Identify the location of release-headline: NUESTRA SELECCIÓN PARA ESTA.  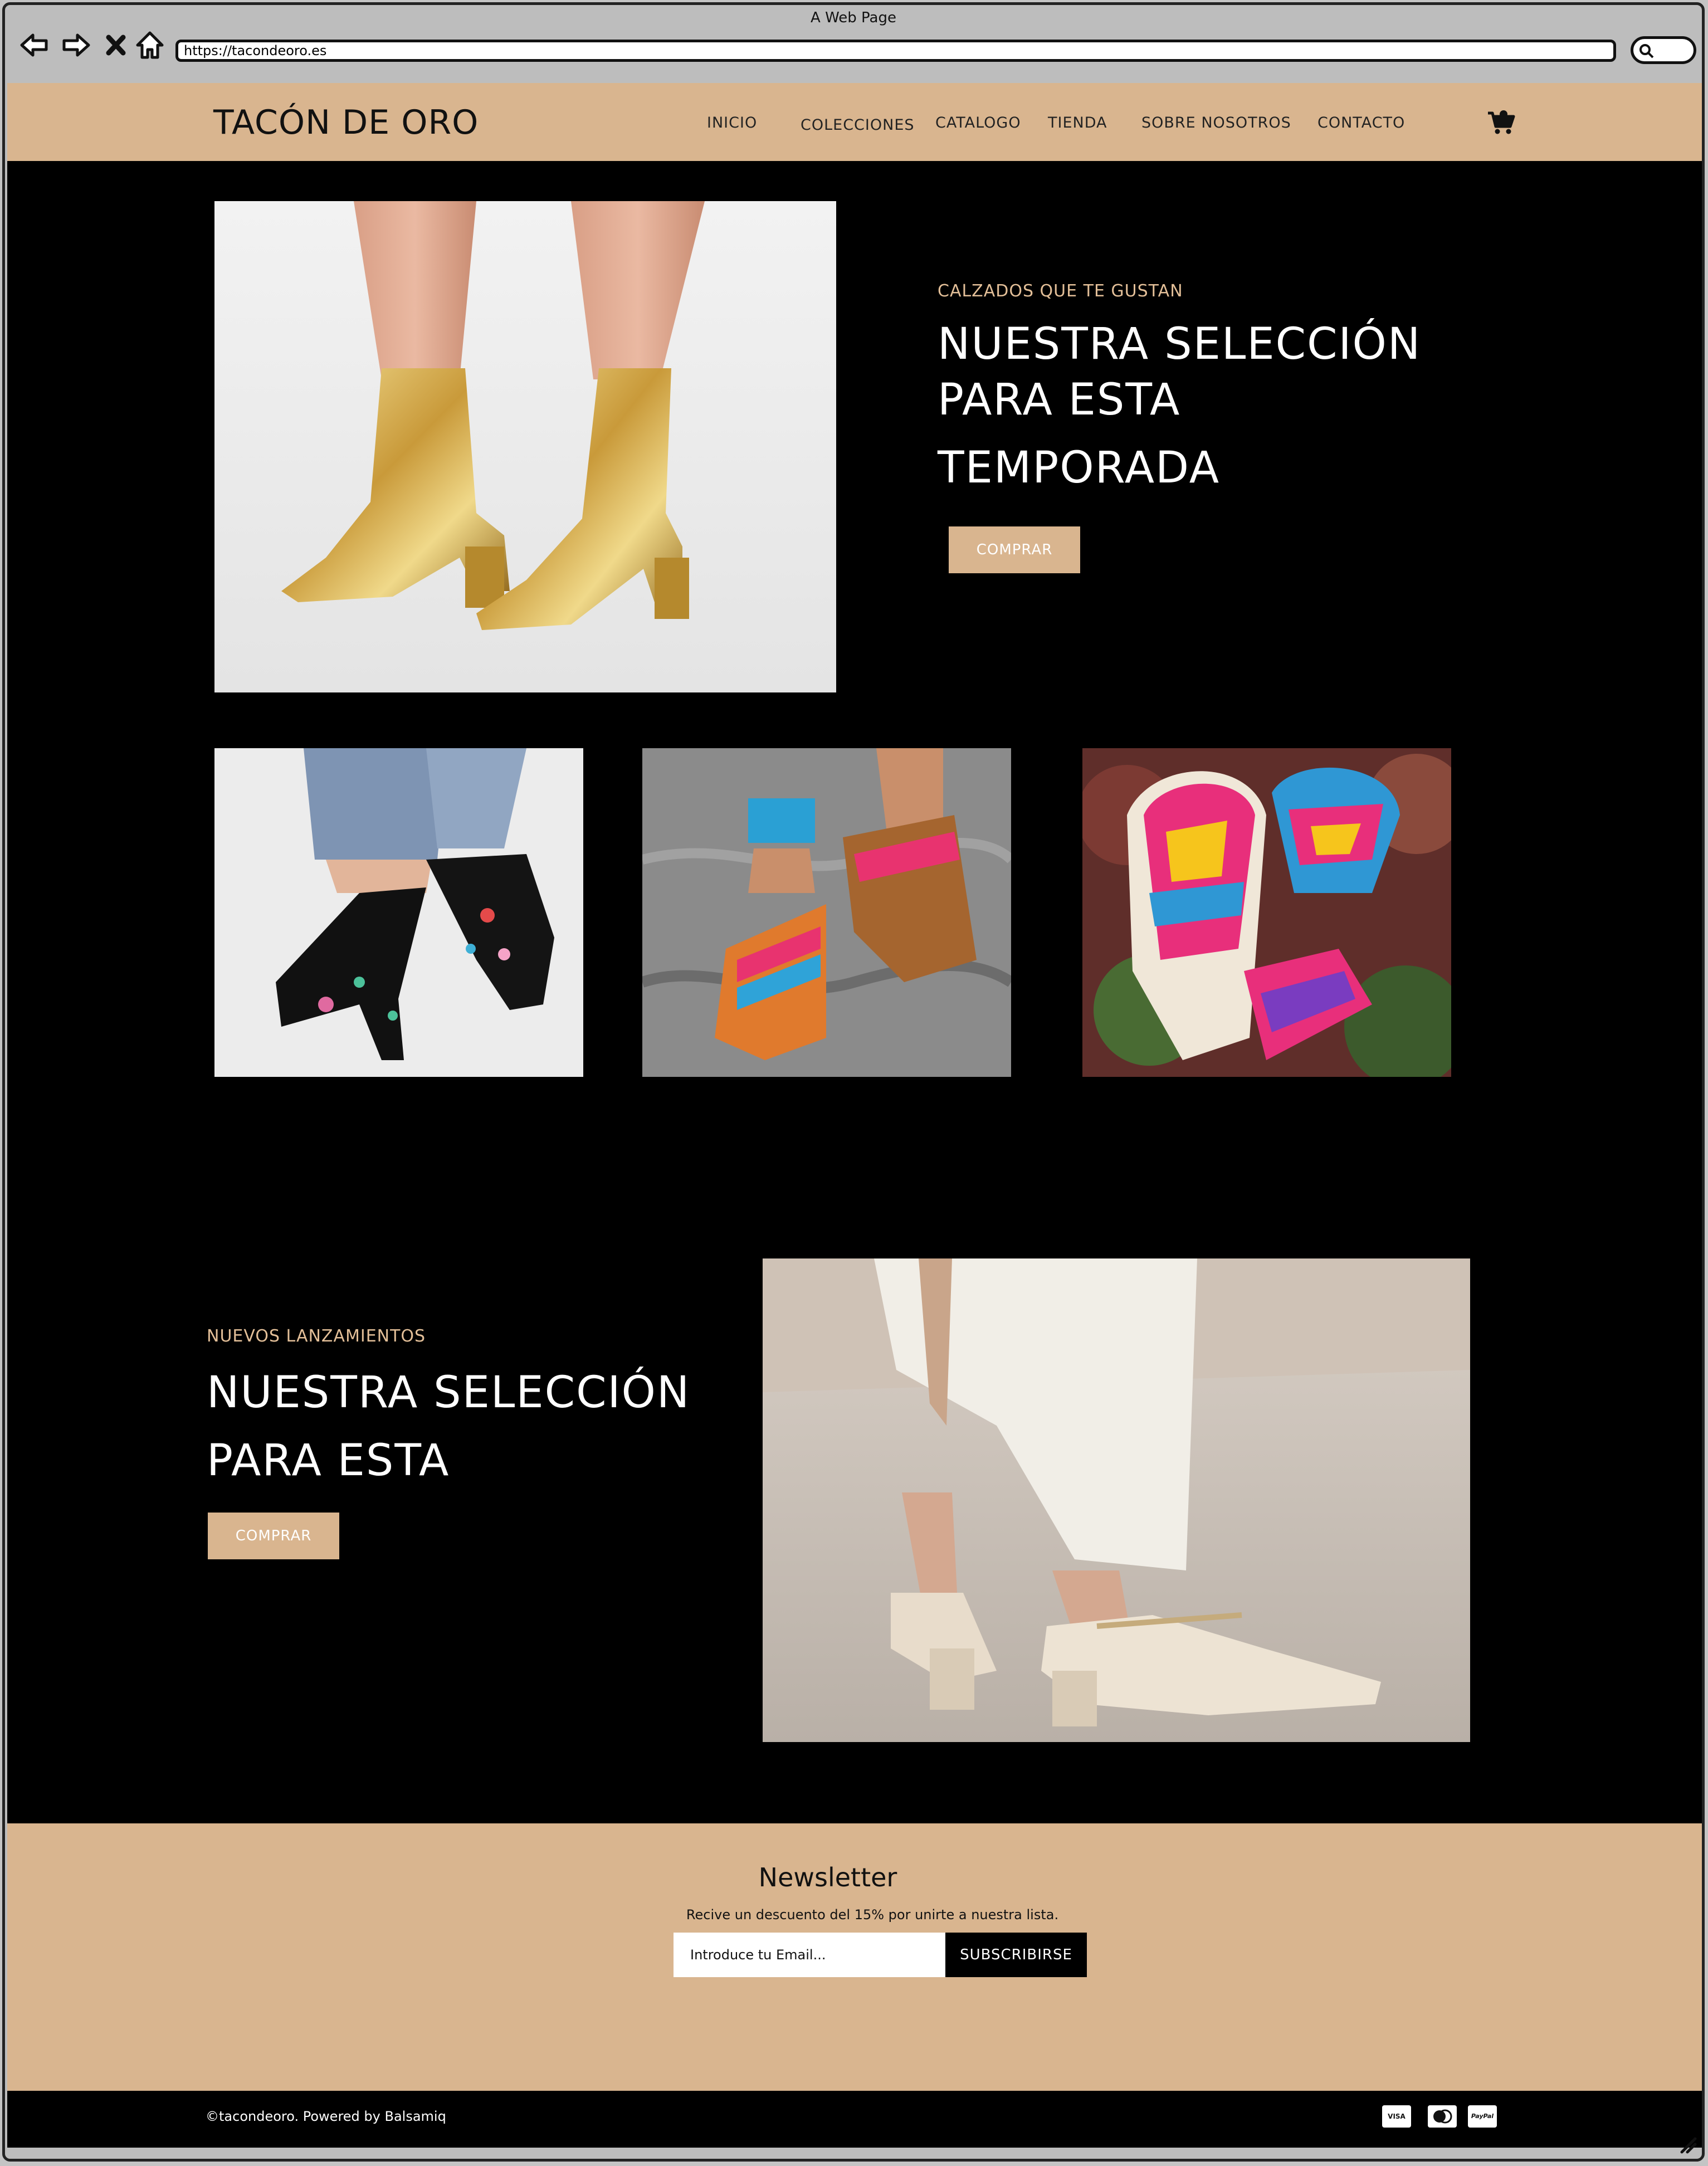
(448, 1427).